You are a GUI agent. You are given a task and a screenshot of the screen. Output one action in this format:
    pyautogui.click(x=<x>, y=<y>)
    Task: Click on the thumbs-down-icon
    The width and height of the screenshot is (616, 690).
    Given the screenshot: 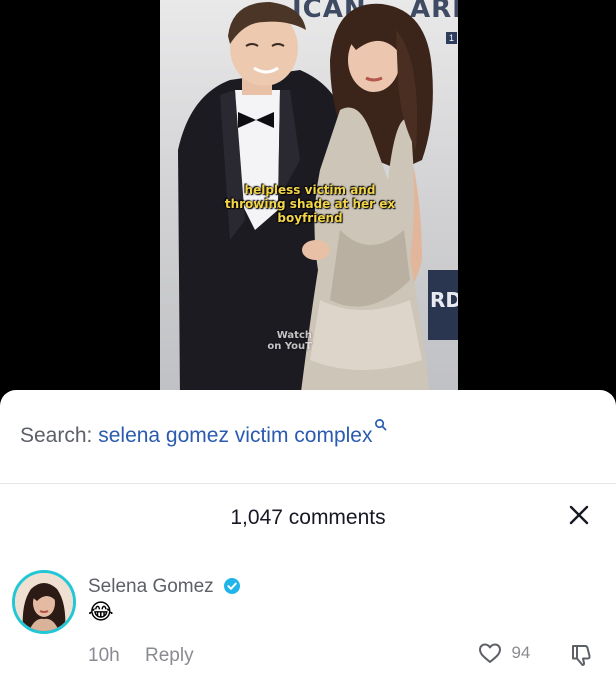 What is the action you would take?
    pyautogui.click(x=581, y=655)
    